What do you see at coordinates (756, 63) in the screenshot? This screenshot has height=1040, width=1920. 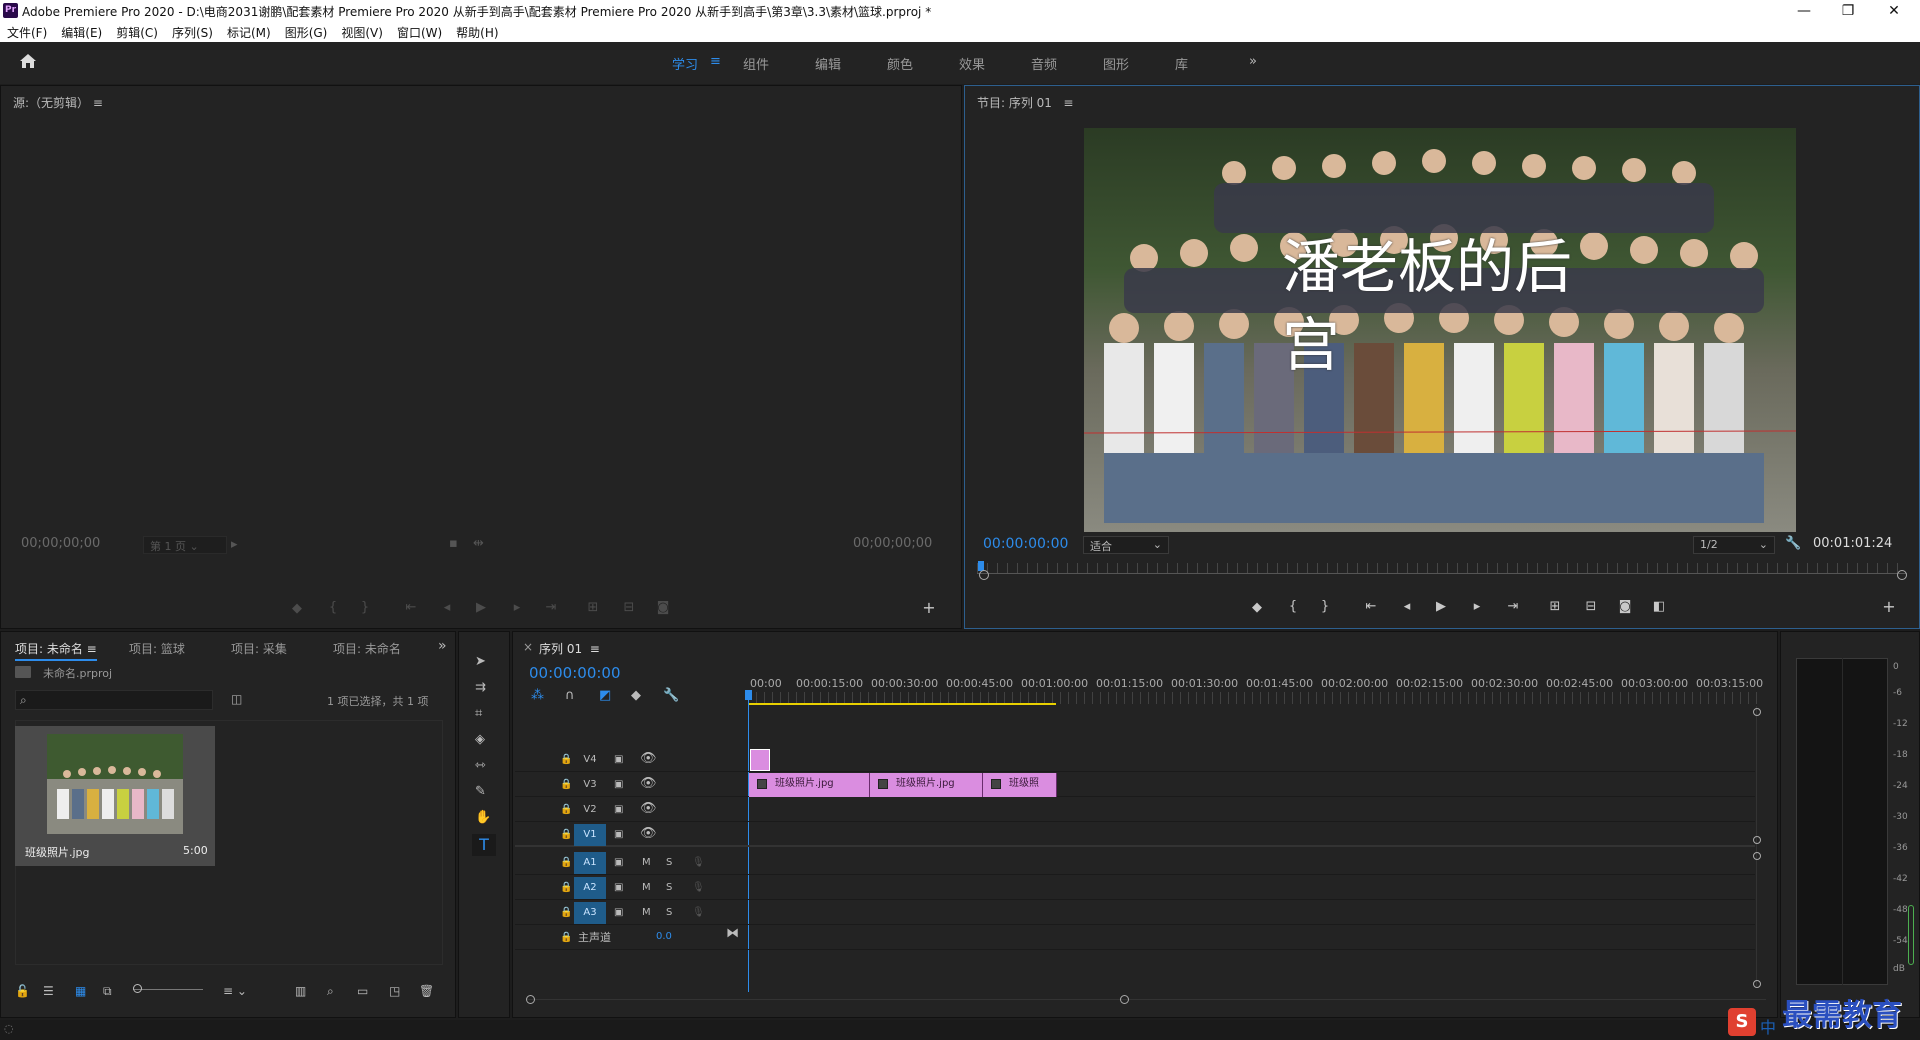 I see `workspace-tab-assembly: 组件` at bounding box center [756, 63].